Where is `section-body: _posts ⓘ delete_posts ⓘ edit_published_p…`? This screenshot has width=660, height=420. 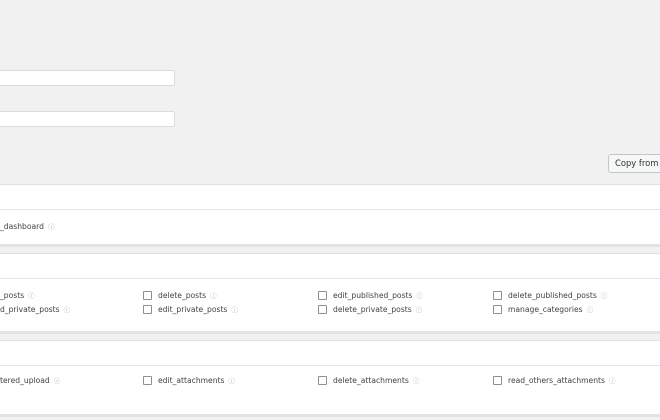 section-body: _posts ⓘ delete_posts ⓘ edit_published_p… is located at coordinates (330, 306).